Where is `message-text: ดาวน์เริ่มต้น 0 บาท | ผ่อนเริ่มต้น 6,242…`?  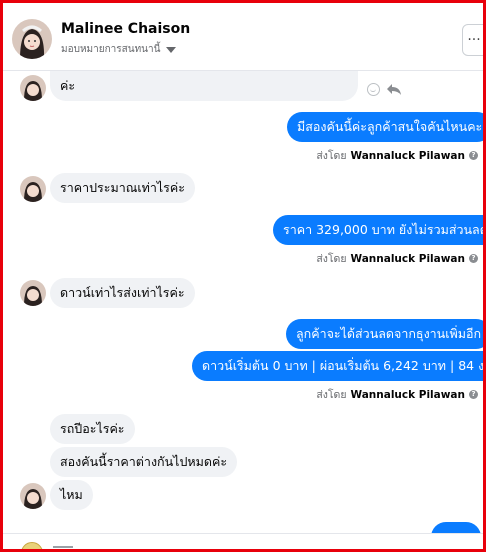
message-text: ดาวน์เริ่มต้น 0 บาท | ผ่อนเริ่มต้น 6,242… is located at coordinates (344, 365).